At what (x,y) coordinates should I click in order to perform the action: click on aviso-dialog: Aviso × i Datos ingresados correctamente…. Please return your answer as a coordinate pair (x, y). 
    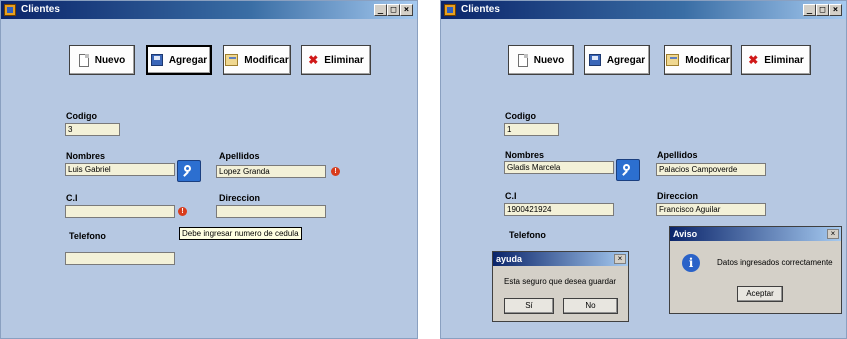
    Looking at the image, I should click on (755, 270).